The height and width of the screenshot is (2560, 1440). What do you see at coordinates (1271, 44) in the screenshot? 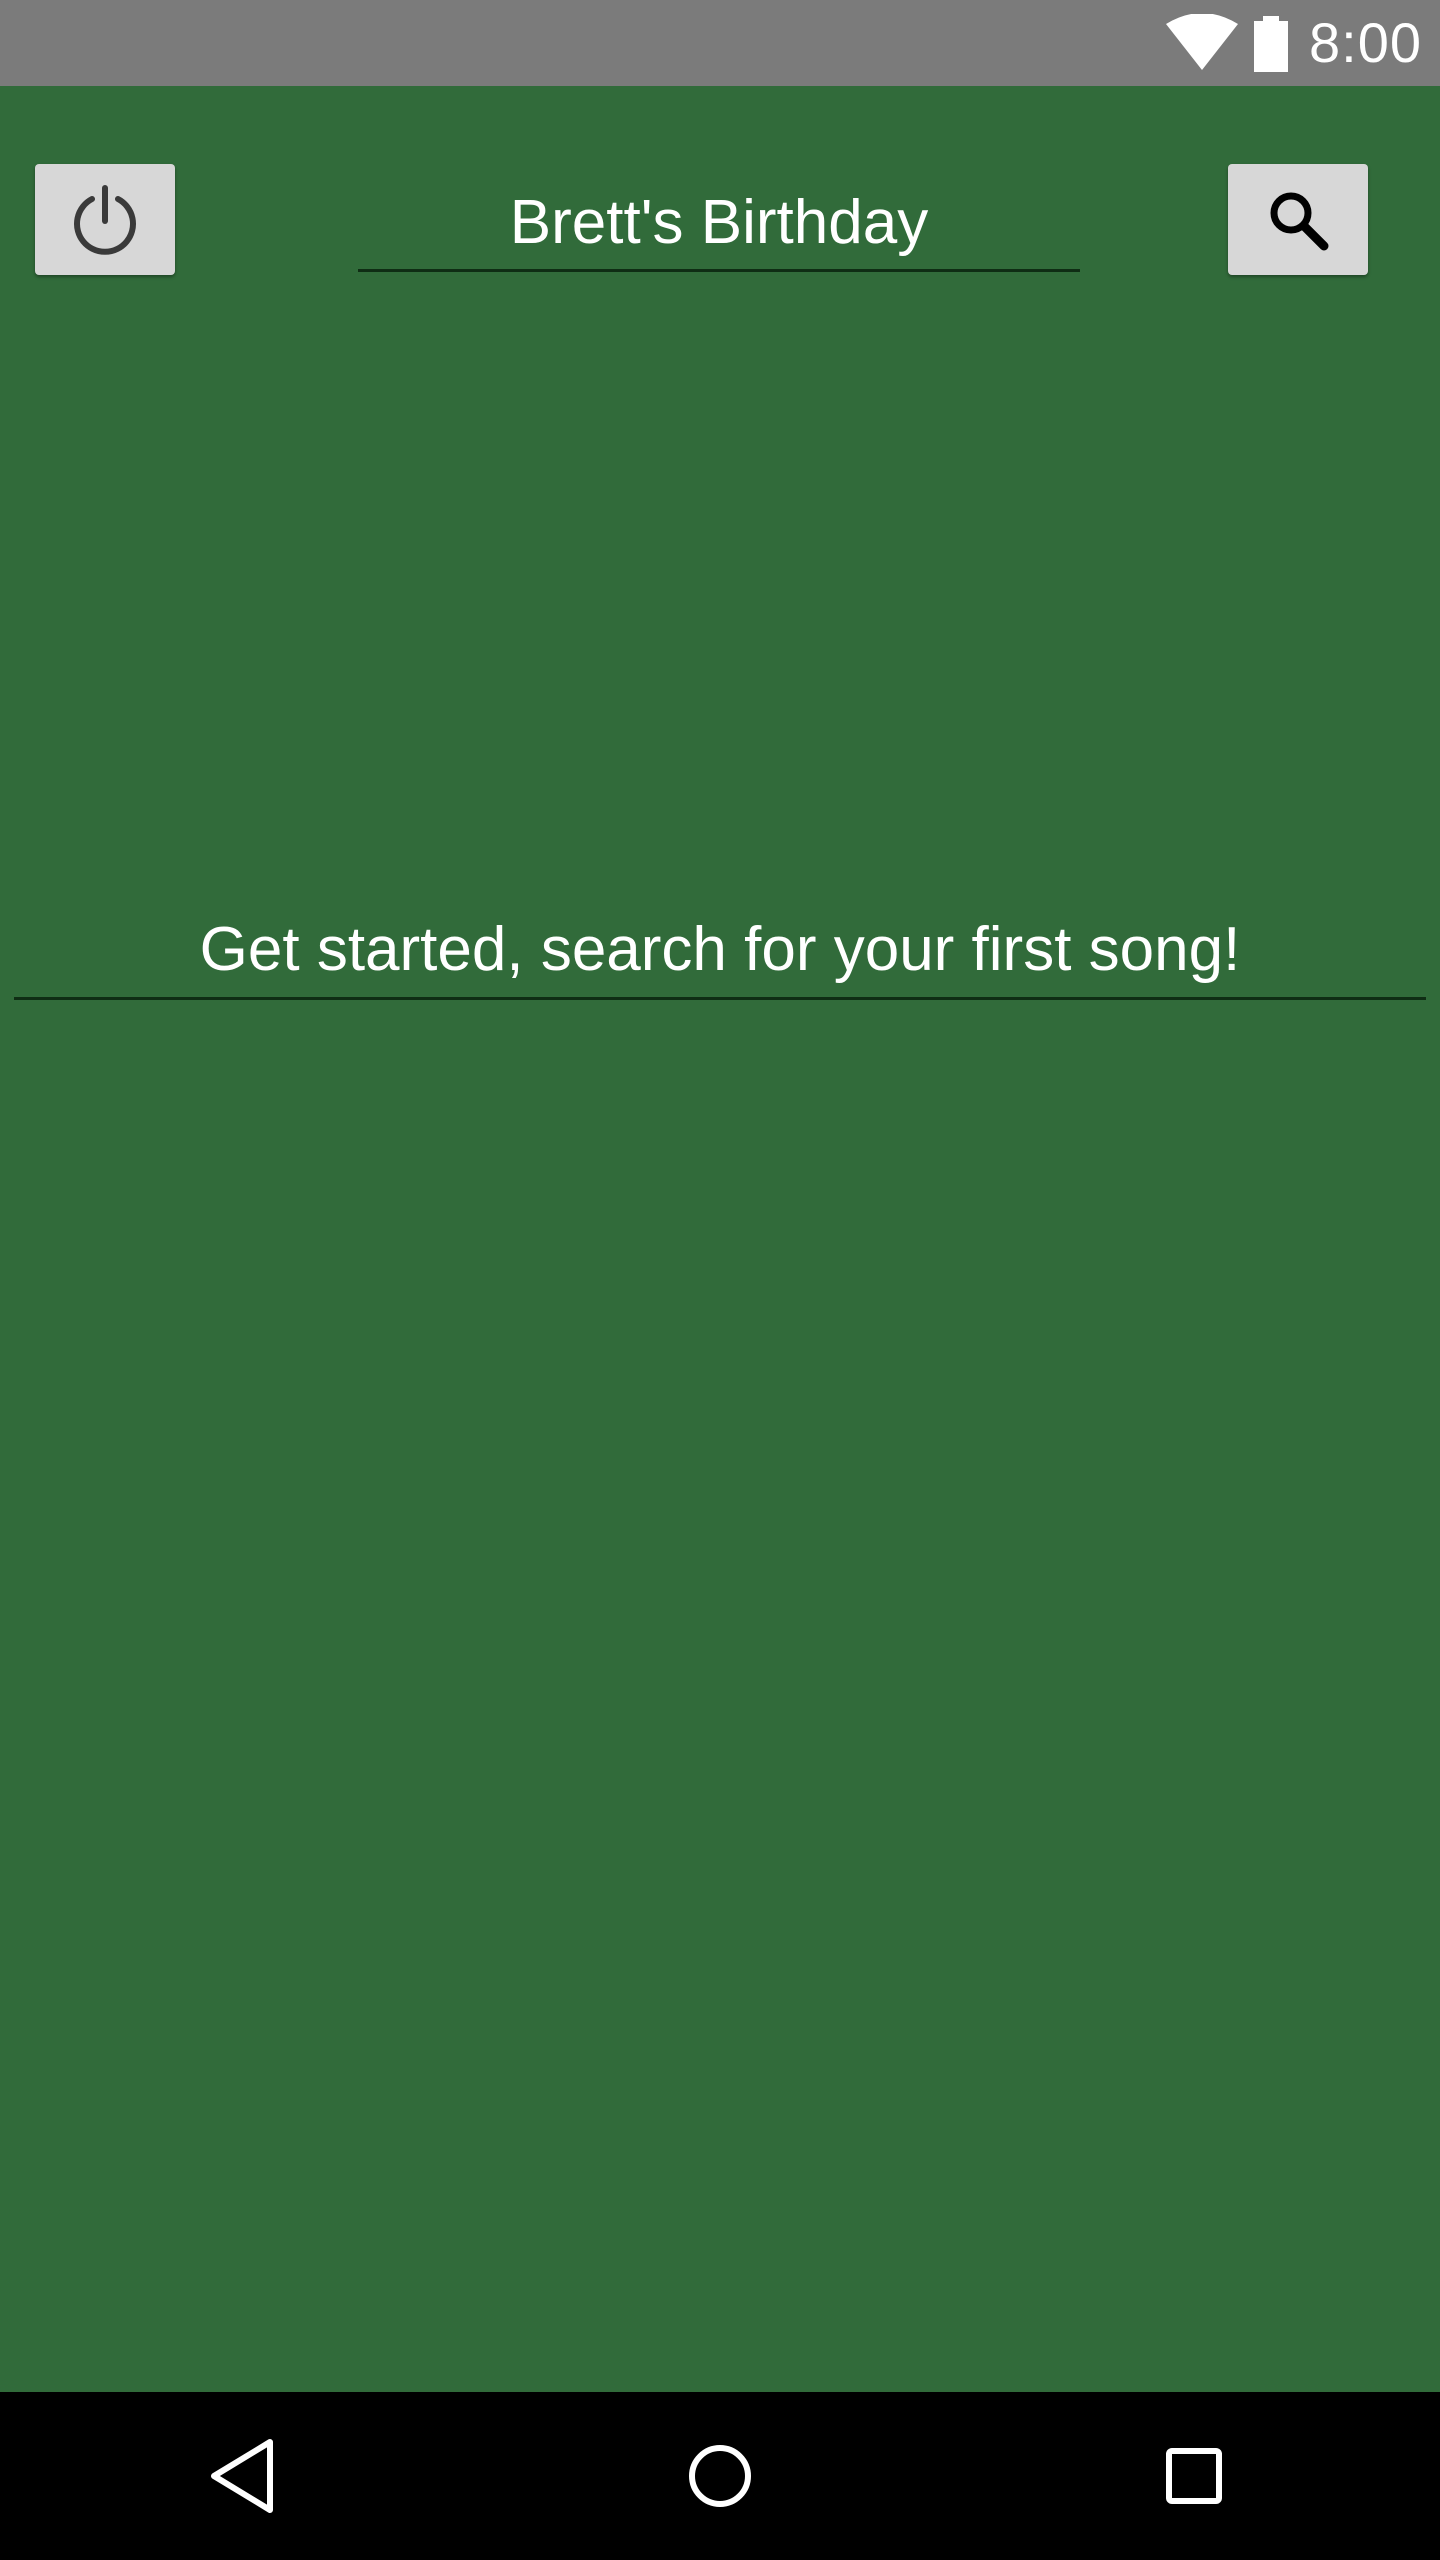
I see `battery-icon` at bounding box center [1271, 44].